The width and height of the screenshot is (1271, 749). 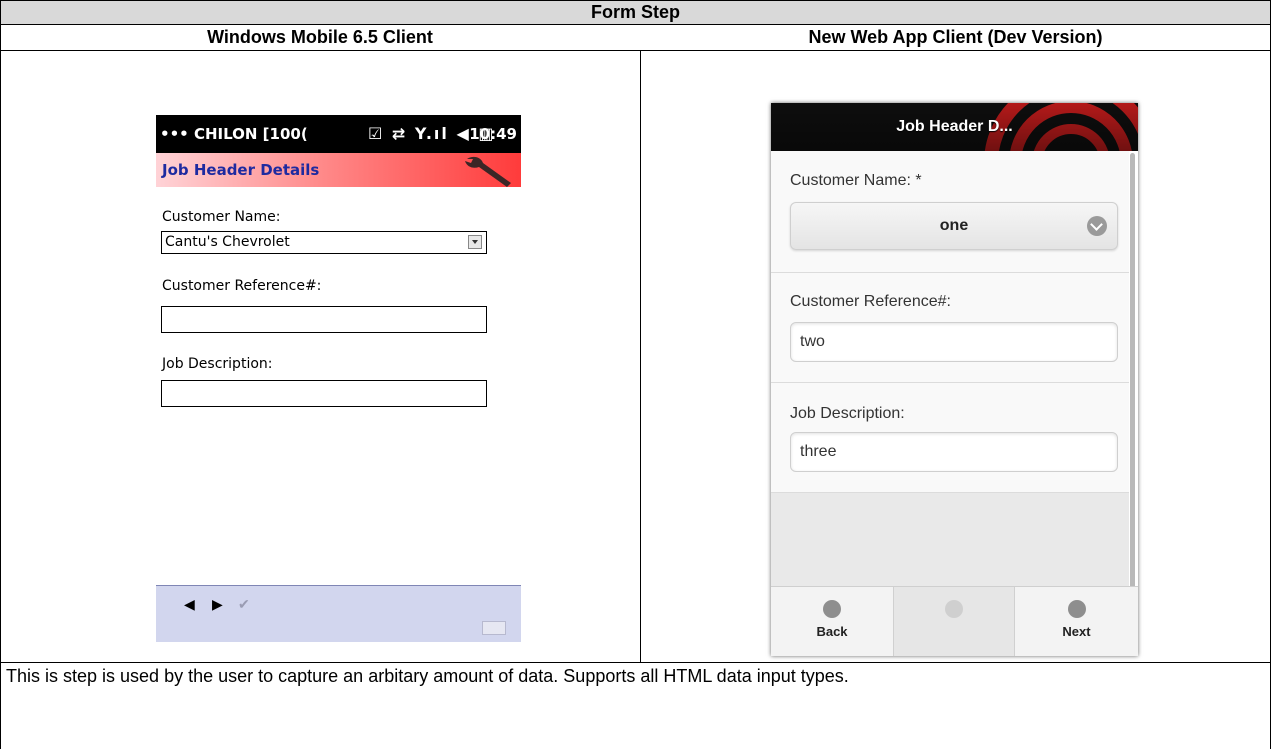 What do you see at coordinates (954, 609) in the screenshot?
I see `menu-icon` at bounding box center [954, 609].